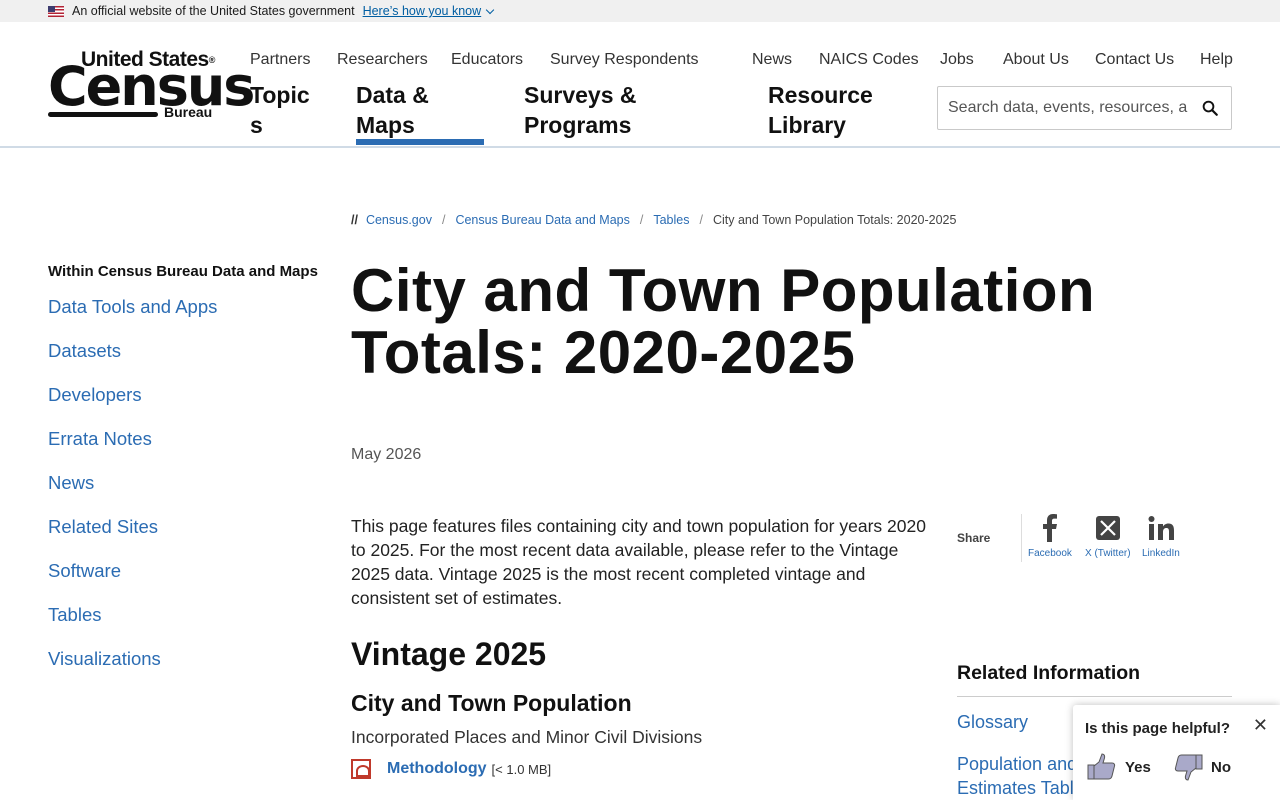  What do you see at coordinates (74, 614) in the screenshot?
I see `sidebar-item-tables: Tables` at bounding box center [74, 614].